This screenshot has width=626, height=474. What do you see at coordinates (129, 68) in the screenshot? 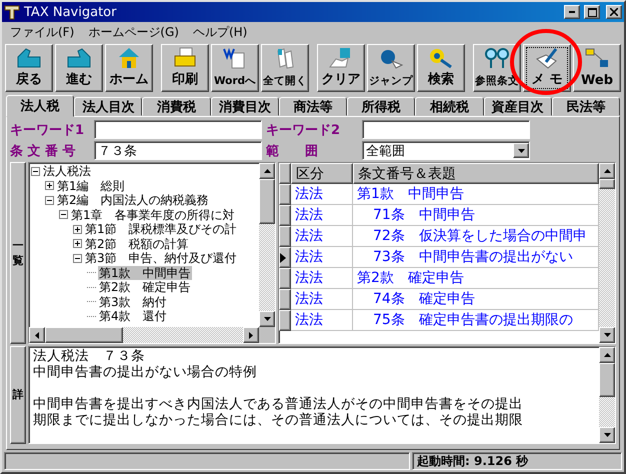
I see `toolbar-button: ホーム` at bounding box center [129, 68].